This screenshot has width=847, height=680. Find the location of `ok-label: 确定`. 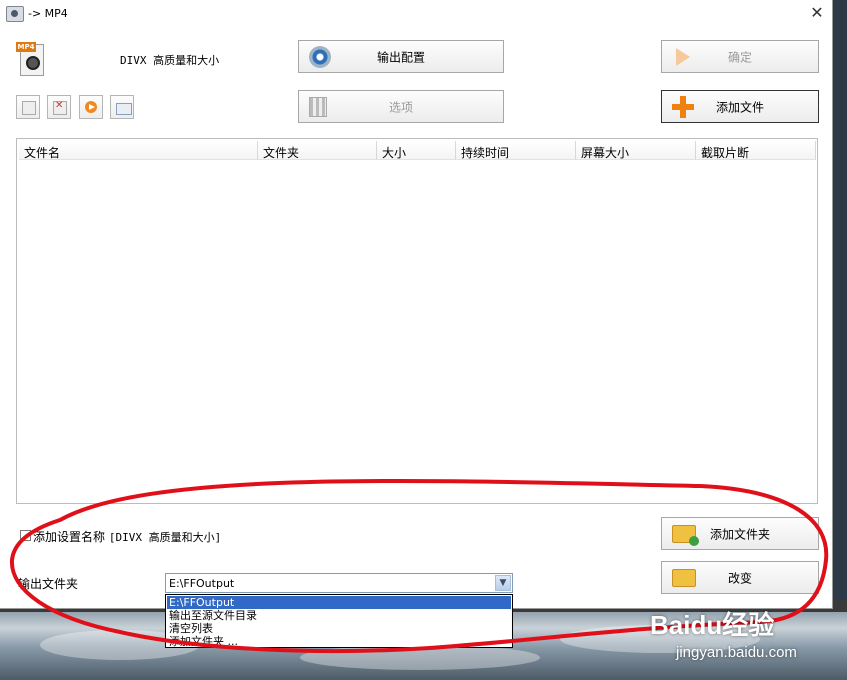

ok-label: 确定 is located at coordinates (739, 57).